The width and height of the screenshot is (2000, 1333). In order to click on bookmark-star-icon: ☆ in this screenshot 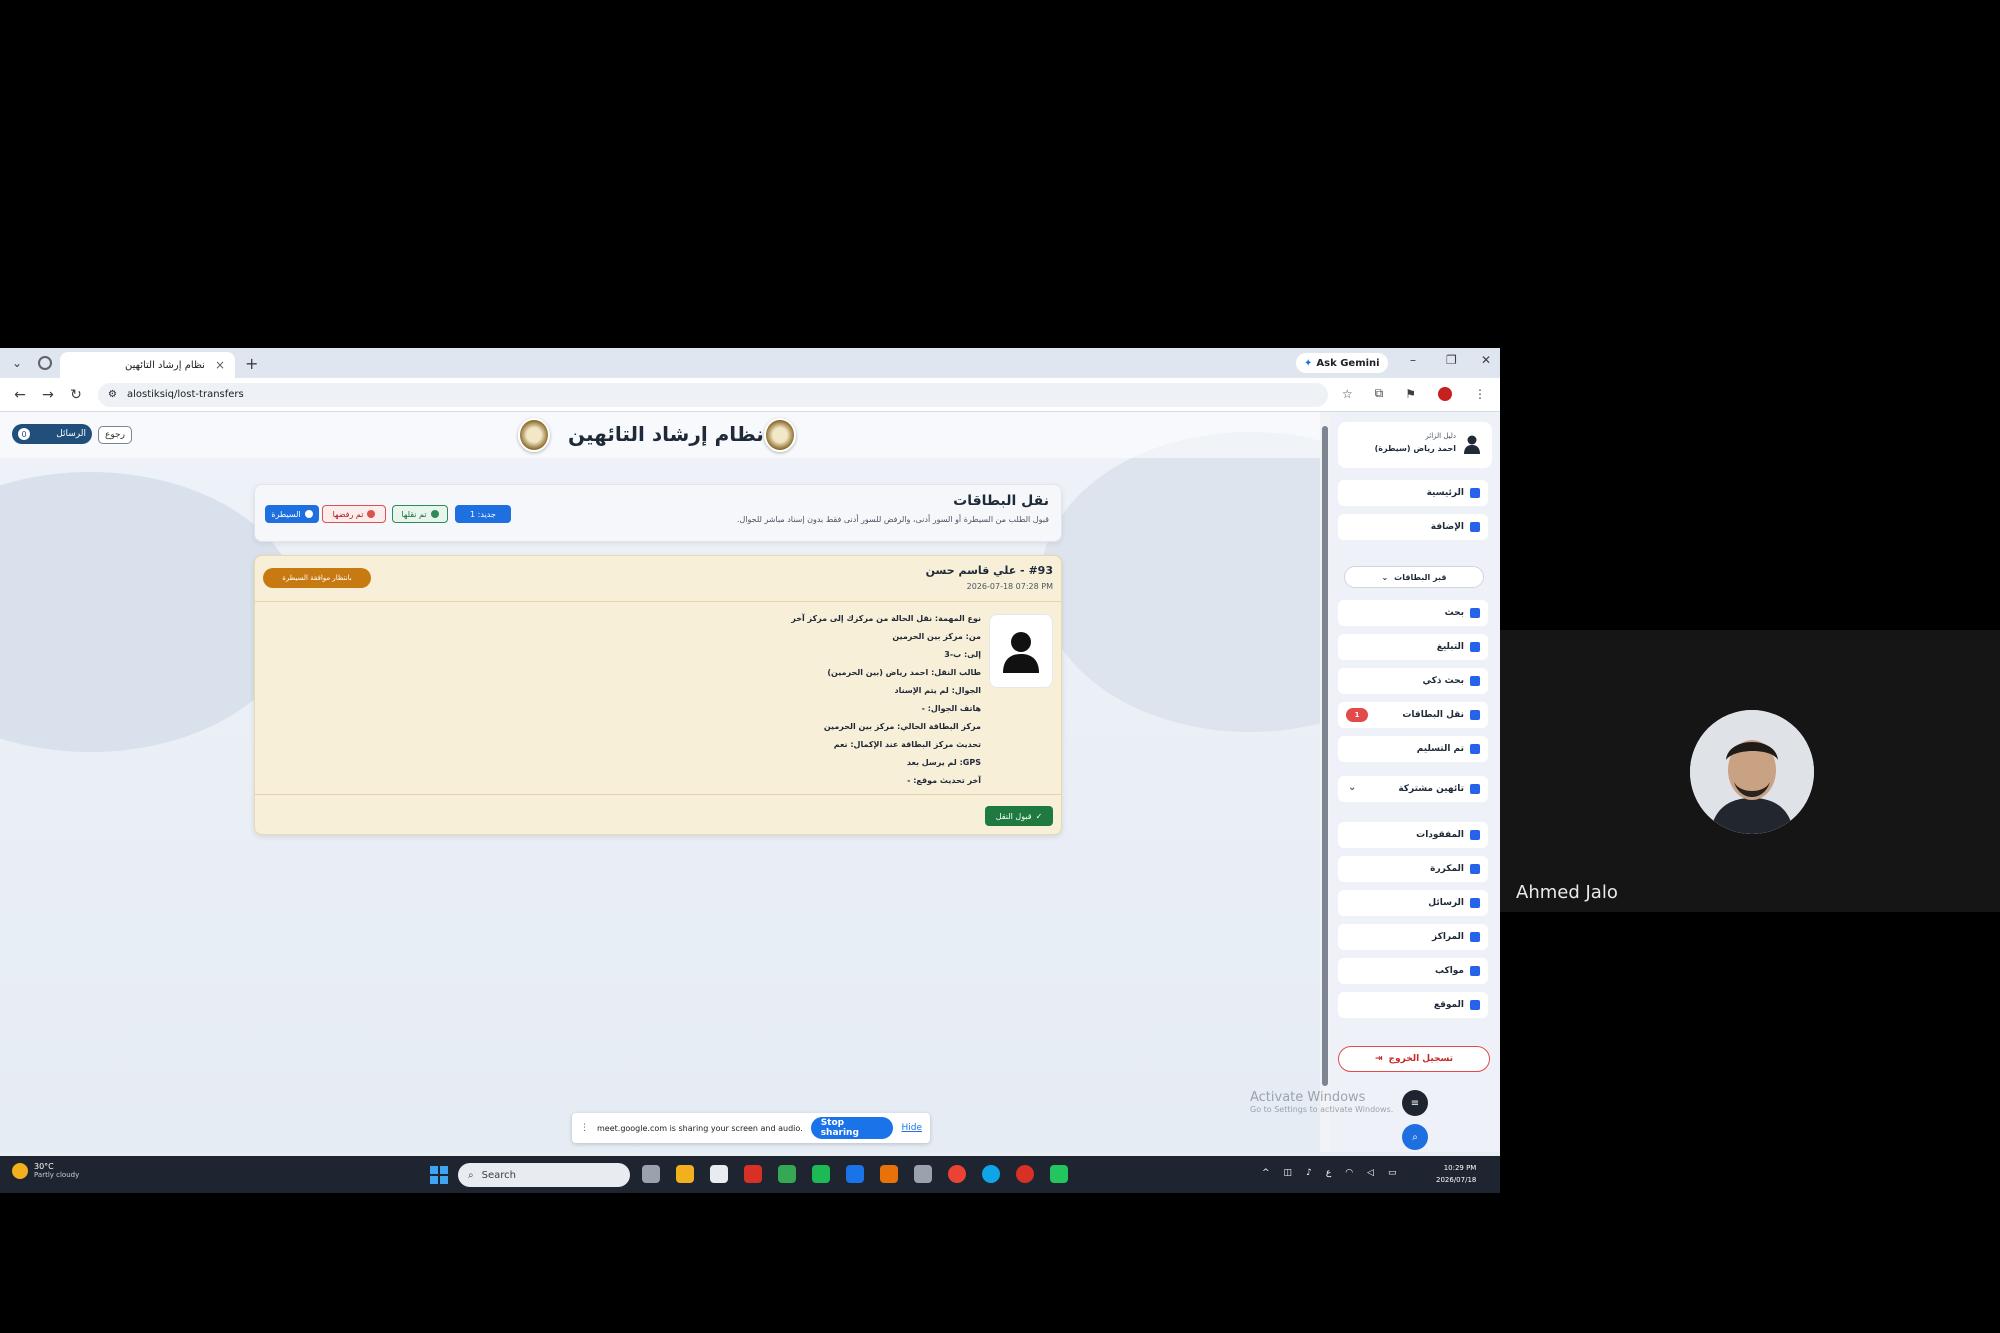, I will do `click(1347, 394)`.